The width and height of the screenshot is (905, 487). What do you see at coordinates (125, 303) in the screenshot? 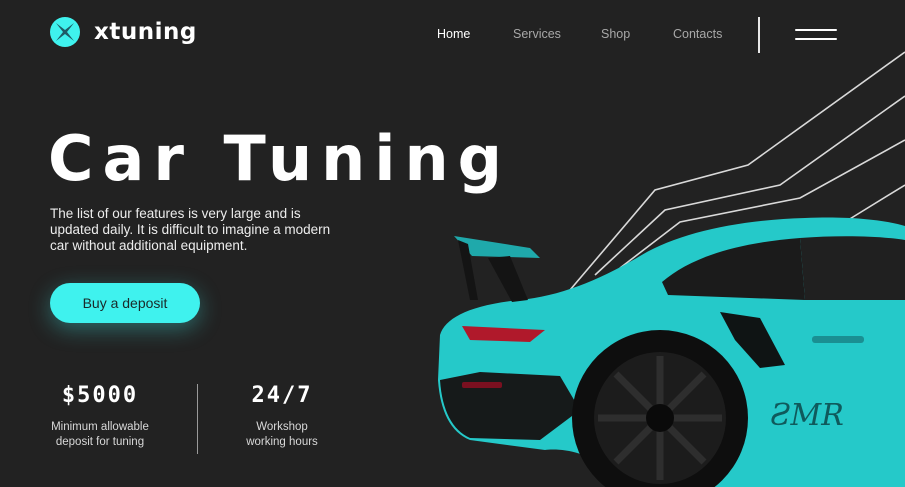
I see `buy-deposit-button: Buy a deposit` at bounding box center [125, 303].